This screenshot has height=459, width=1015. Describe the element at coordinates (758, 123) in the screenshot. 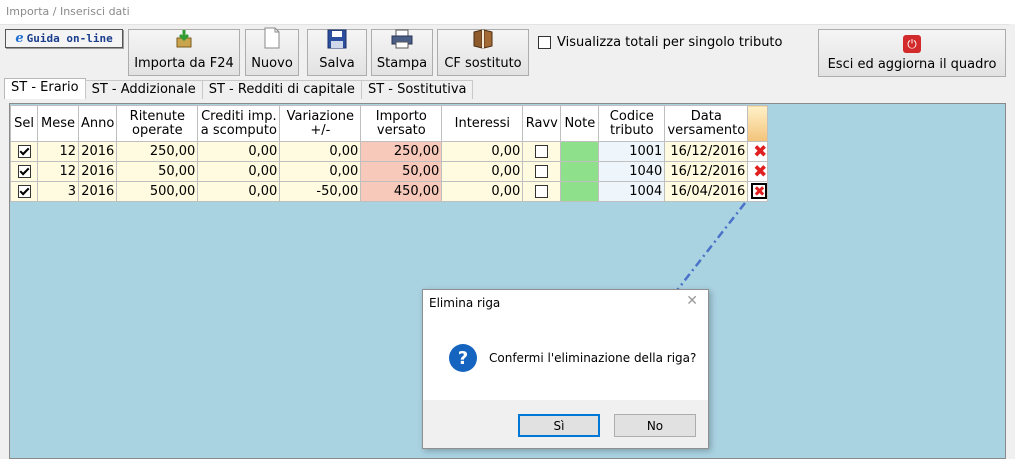

I see `col-delete` at that location.